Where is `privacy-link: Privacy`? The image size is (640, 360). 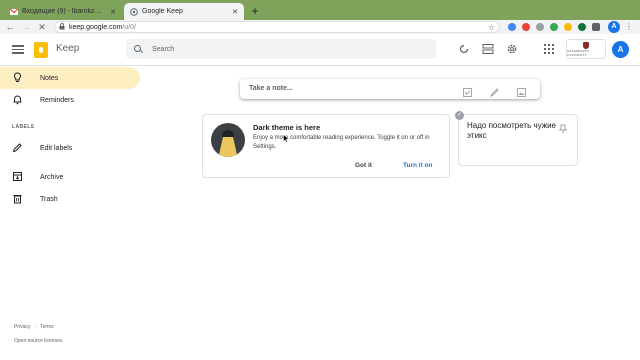 privacy-link: Privacy is located at coordinates (22, 327).